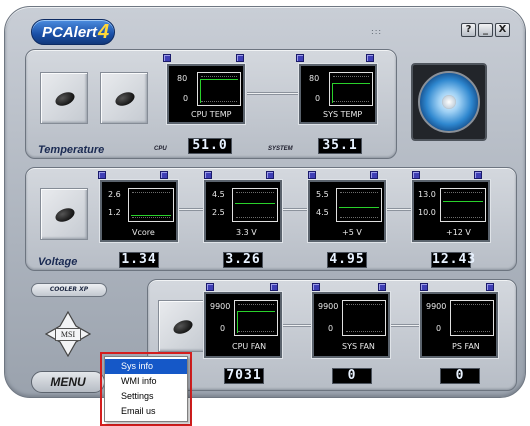 The height and width of the screenshot is (426, 530). I want to click on minimize-button: _, so click(485, 30).